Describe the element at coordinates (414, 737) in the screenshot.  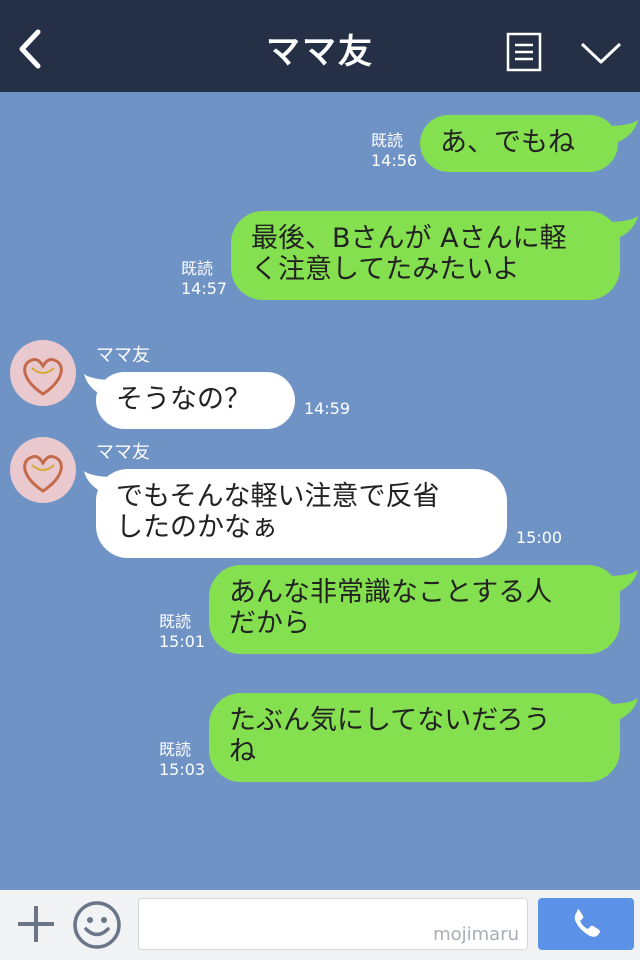
I see `message-bubble-sent: たぶん気にしてないだろう ね` at that location.